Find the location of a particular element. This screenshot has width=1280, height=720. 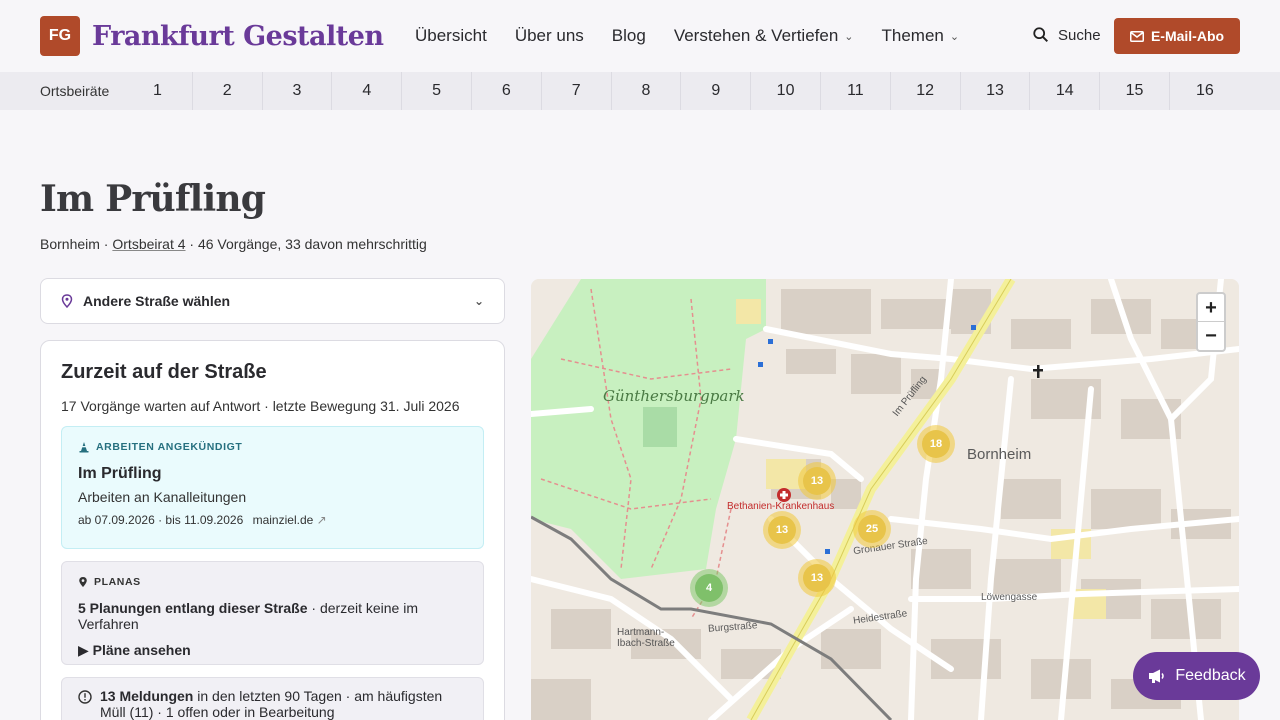

zoom-out-button: − is located at coordinates (1211, 336).